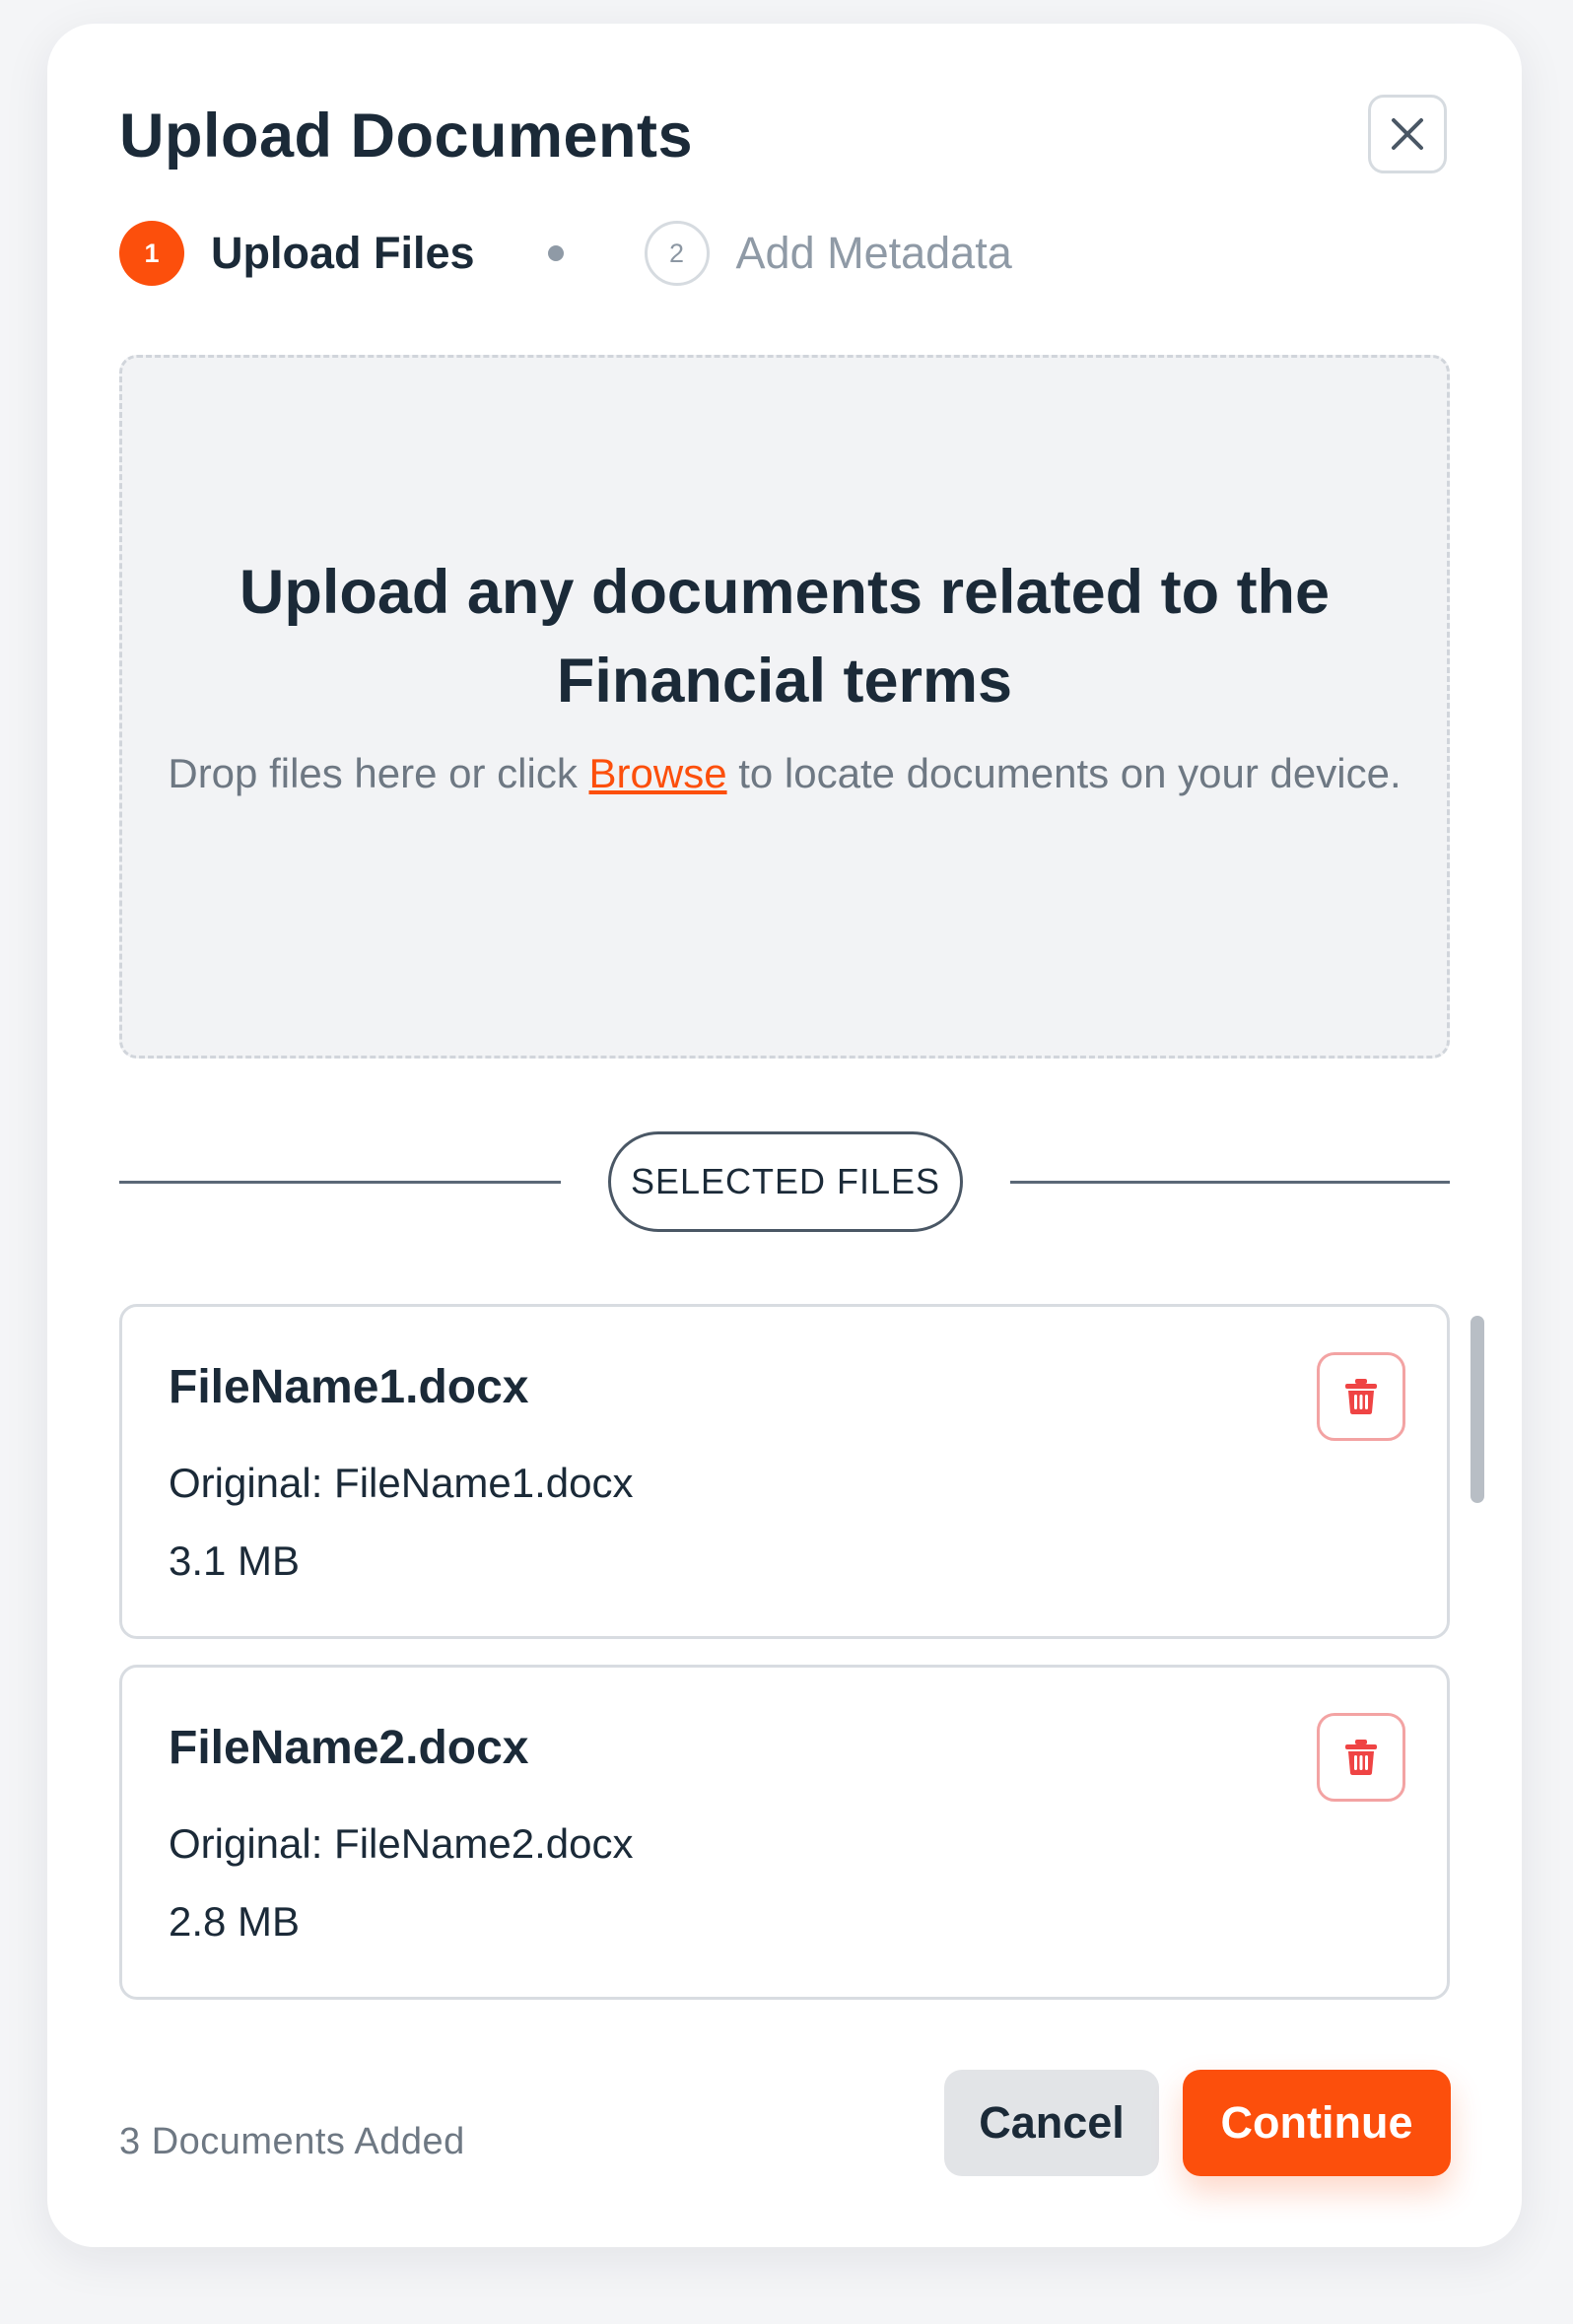 Image resolution: width=1573 pixels, height=2324 pixels. Describe the element at coordinates (784, 1833) in the screenshot. I see `file-card: FileName2.docx Original` at that location.